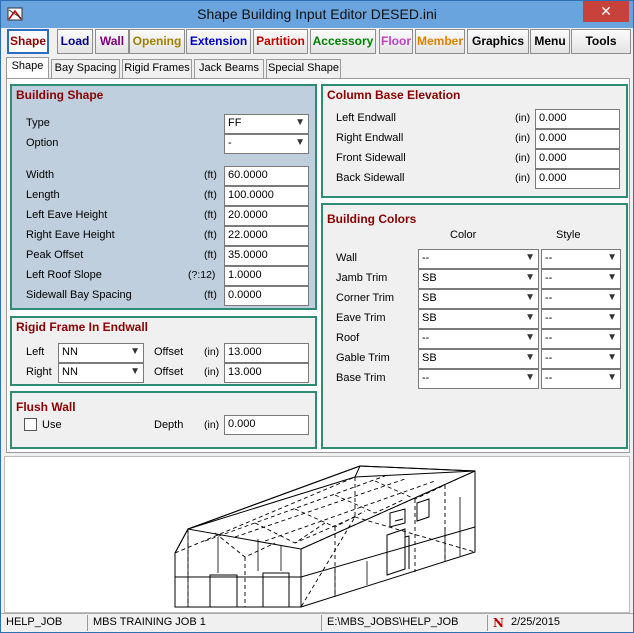 The image size is (634, 633). What do you see at coordinates (581, 319) in the screenshot?
I see `eave-trim-style-select: -- ▼` at bounding box center [581, 319].